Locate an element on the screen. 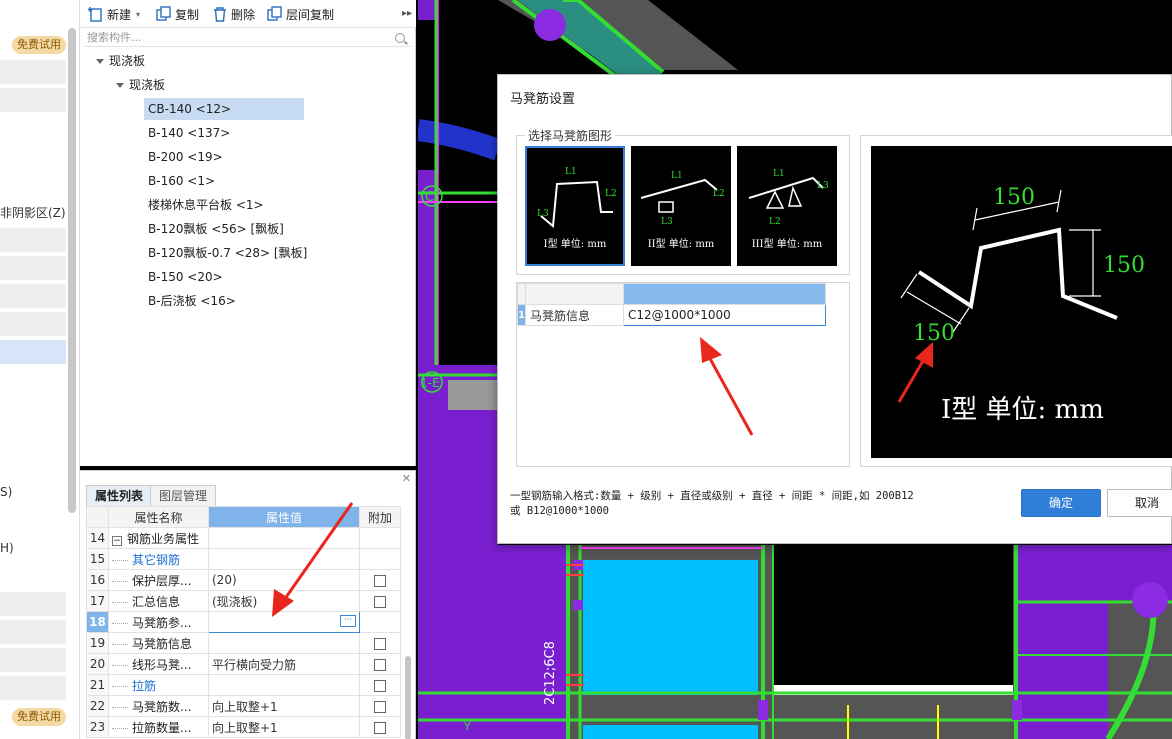 Image resolution: width=1172 pixels, height=739 pixels. tree-item: B-200 <19> is located at coordinates (183, 157).